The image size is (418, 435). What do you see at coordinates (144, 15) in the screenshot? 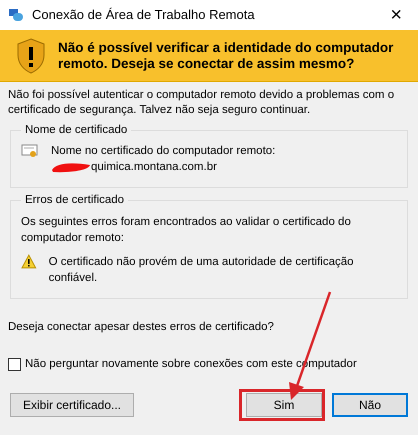
I see `window-title: Conexão de Área de Trabalho Remota` at bounding box center [144, 15].